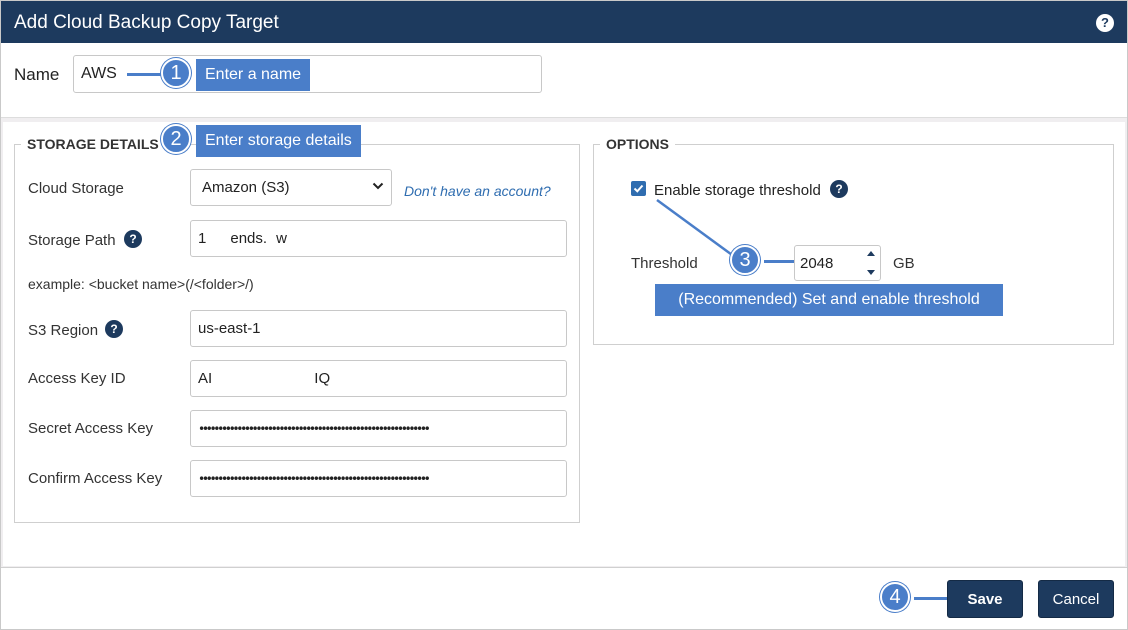 Image resolution: width=1128 pixels, height=630 pixels. I want to click on threshold-help-icon: ?, so click(839, 189).